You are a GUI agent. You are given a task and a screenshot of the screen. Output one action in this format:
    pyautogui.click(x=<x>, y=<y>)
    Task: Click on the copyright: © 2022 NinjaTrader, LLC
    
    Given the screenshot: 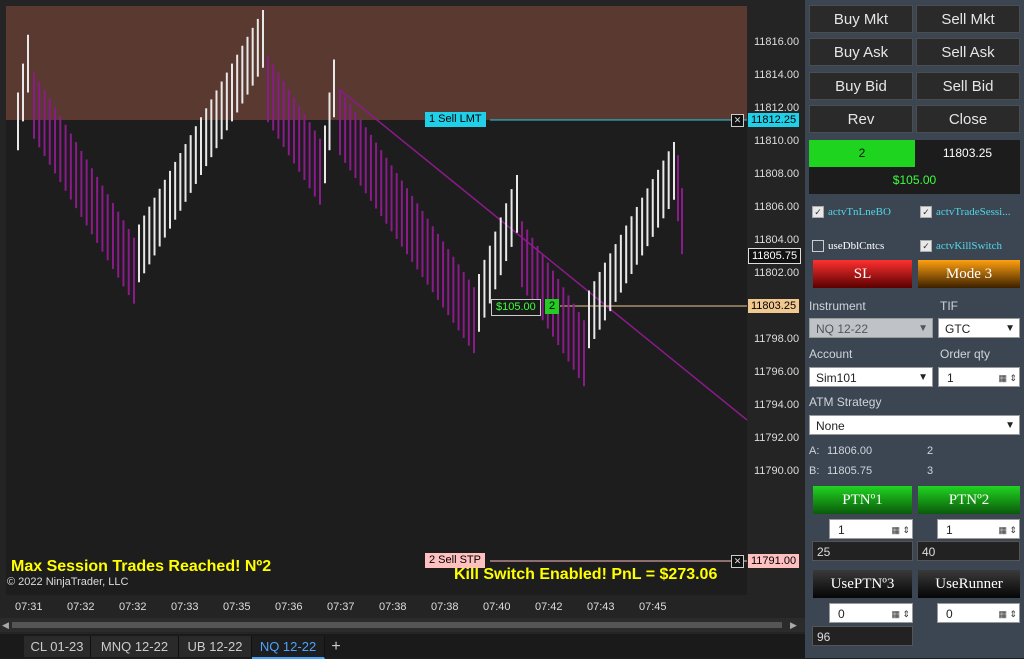 What is the action you would take?
    pyautogui.click(x=68, y=582)
    